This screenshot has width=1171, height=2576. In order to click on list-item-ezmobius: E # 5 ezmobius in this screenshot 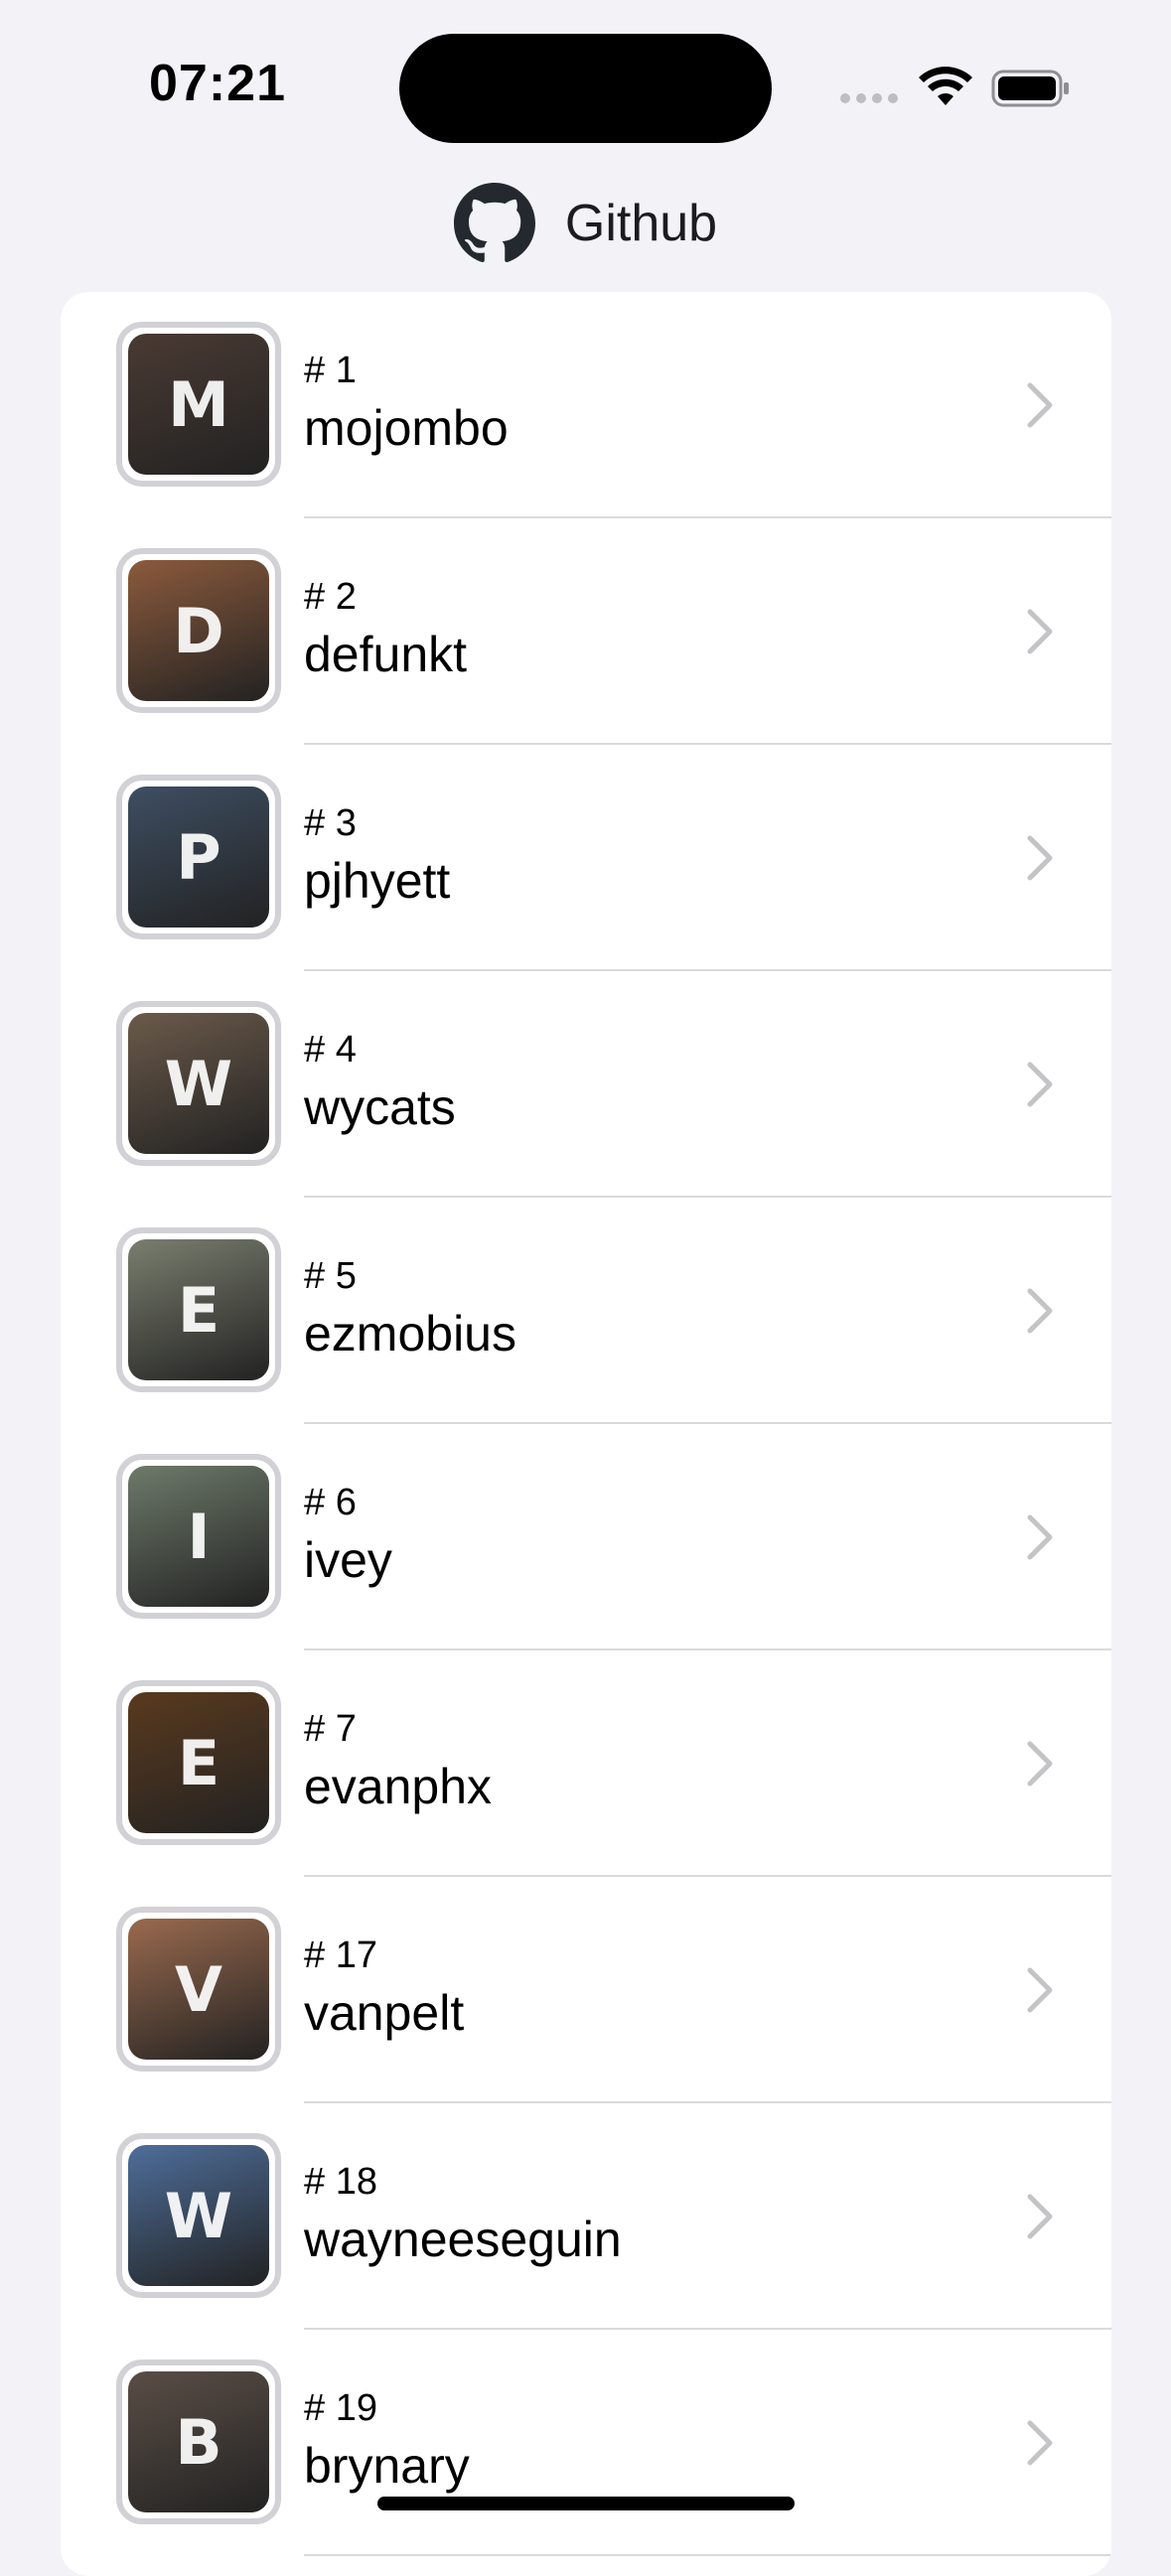, I will do `click(586, 1311)`.